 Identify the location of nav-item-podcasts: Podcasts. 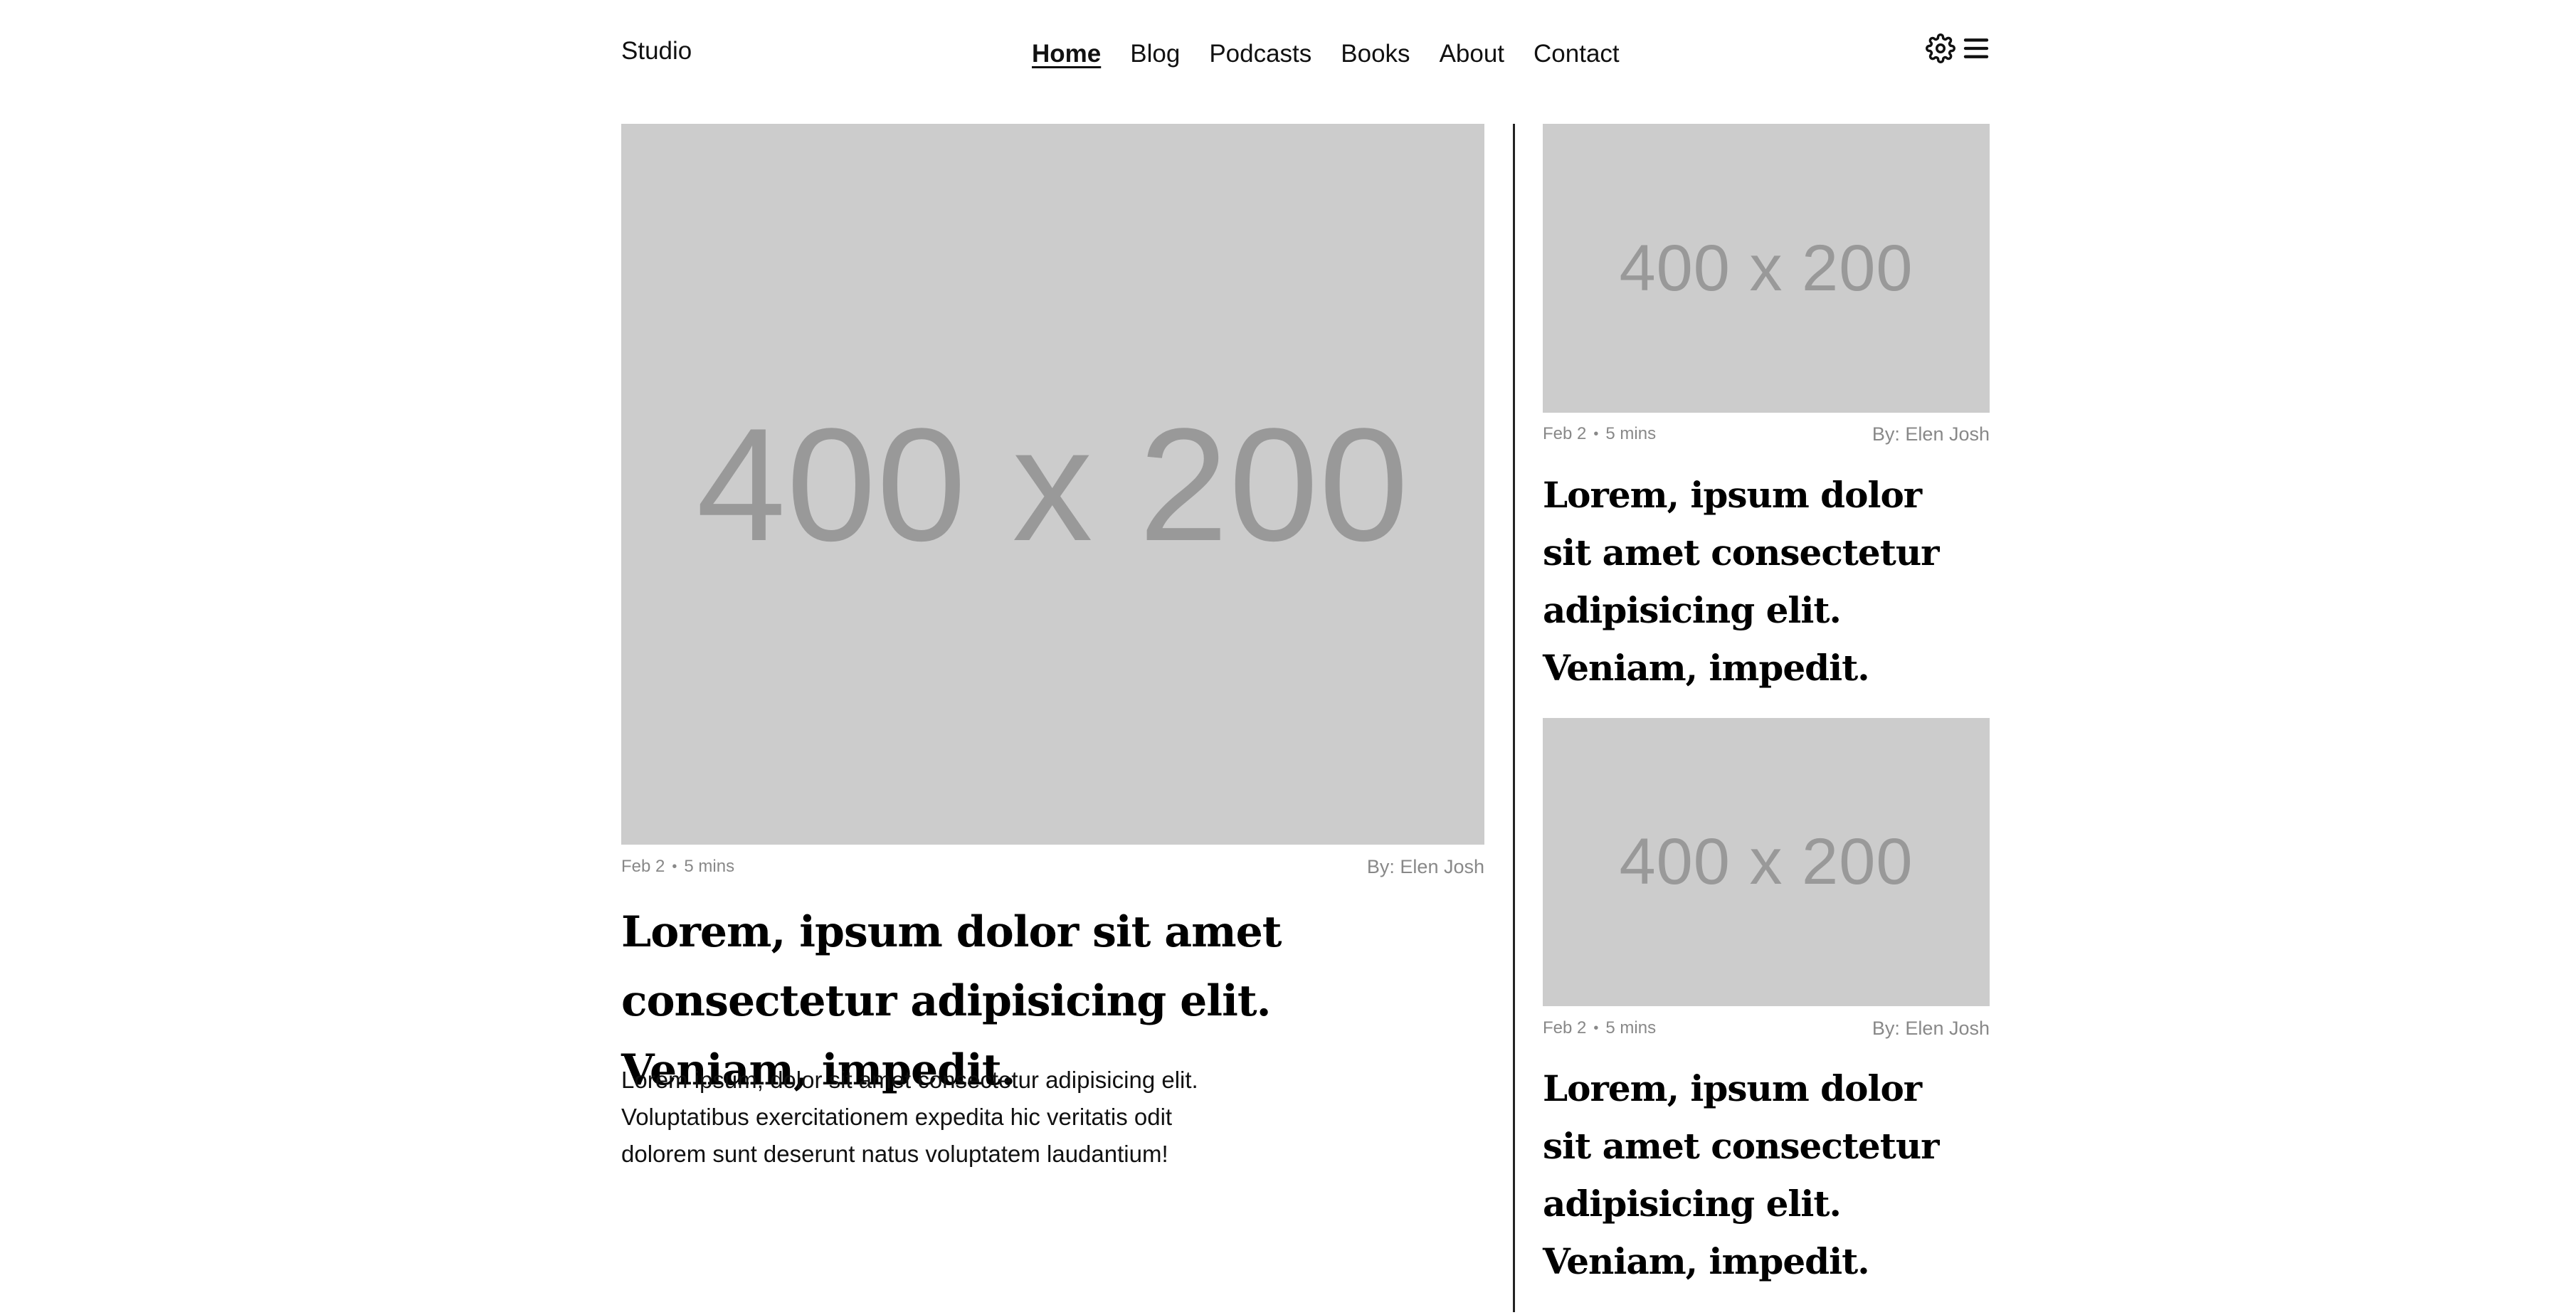
(1260, 54).